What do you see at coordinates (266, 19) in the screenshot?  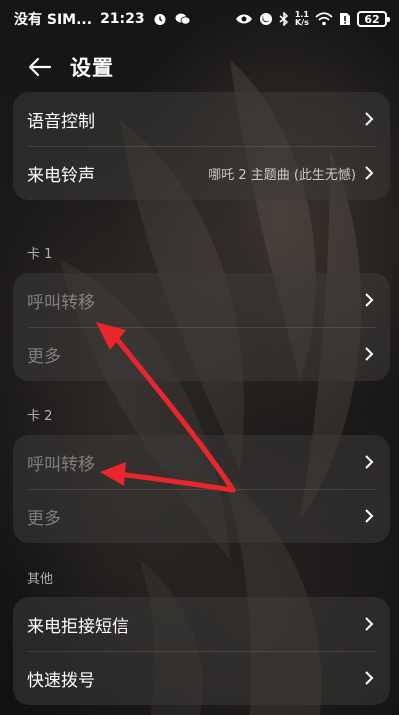 I see `do-not-disturb-icon` at bounding box center [266, 19].